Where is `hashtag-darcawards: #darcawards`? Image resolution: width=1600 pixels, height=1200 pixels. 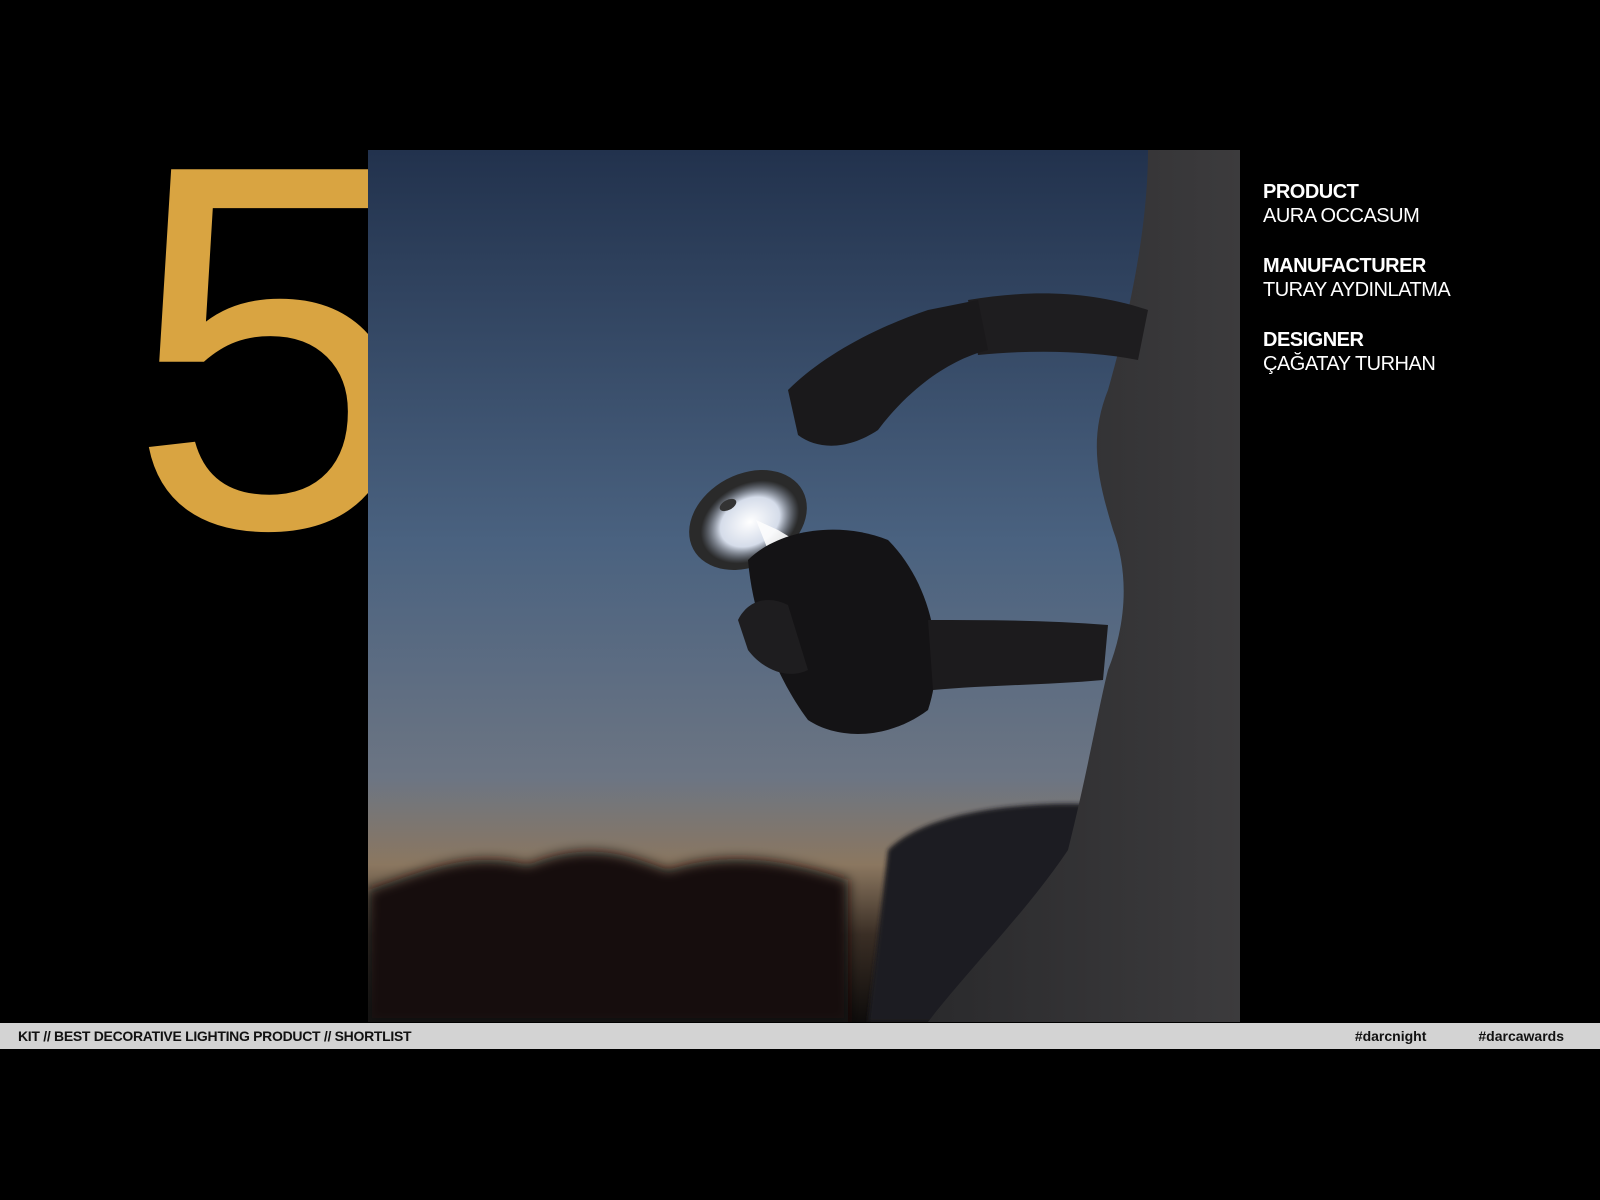 hashtag-darcawards: #darcawards is located at coordinates (1521, 1036).